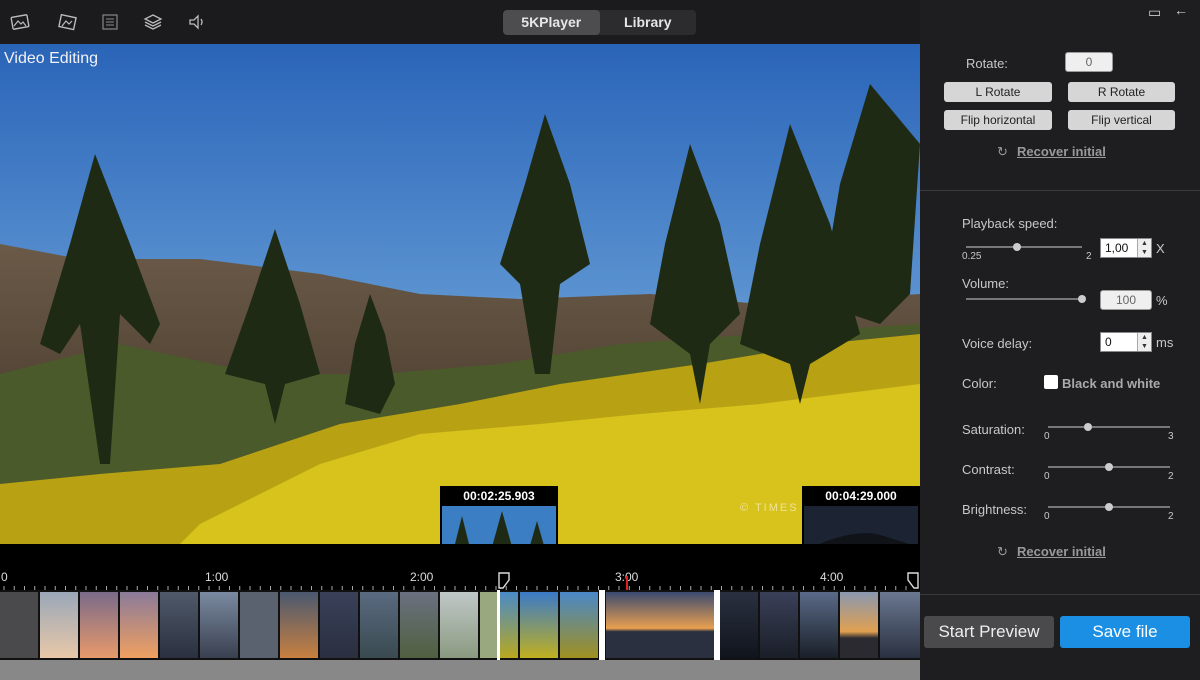 The height and width of the screenshot is (680, 1200). What do you see at coordinates (460, 670) in the screenshot?
I see `timeline-scrollbar` at bounding box center [460, 670].